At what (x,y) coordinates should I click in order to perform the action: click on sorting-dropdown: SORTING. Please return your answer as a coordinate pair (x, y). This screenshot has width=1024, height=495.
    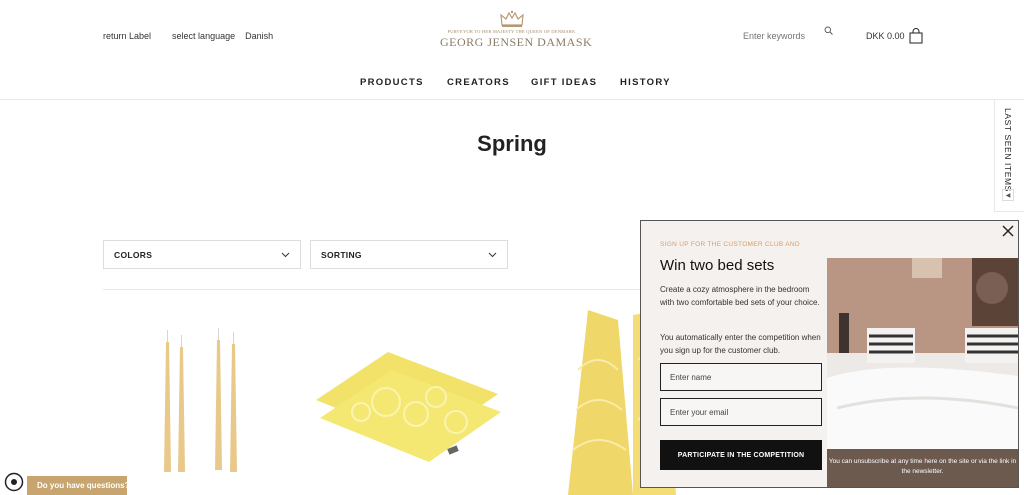
    Looking at the image, I should click on (409, 254).